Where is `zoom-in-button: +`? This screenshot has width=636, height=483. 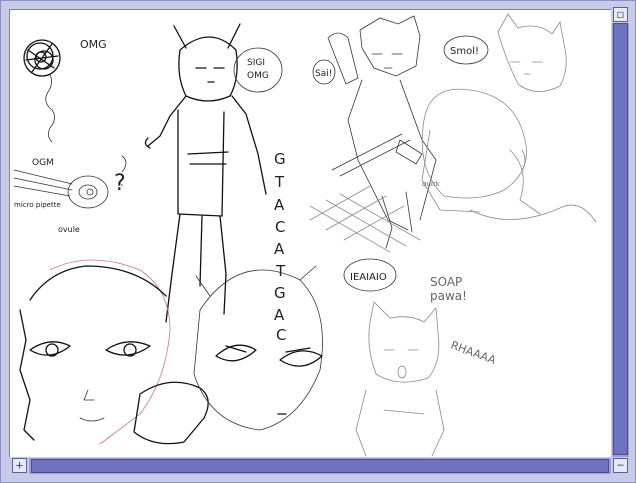 zoom-in-button: + is located at coordinates (19, 465).